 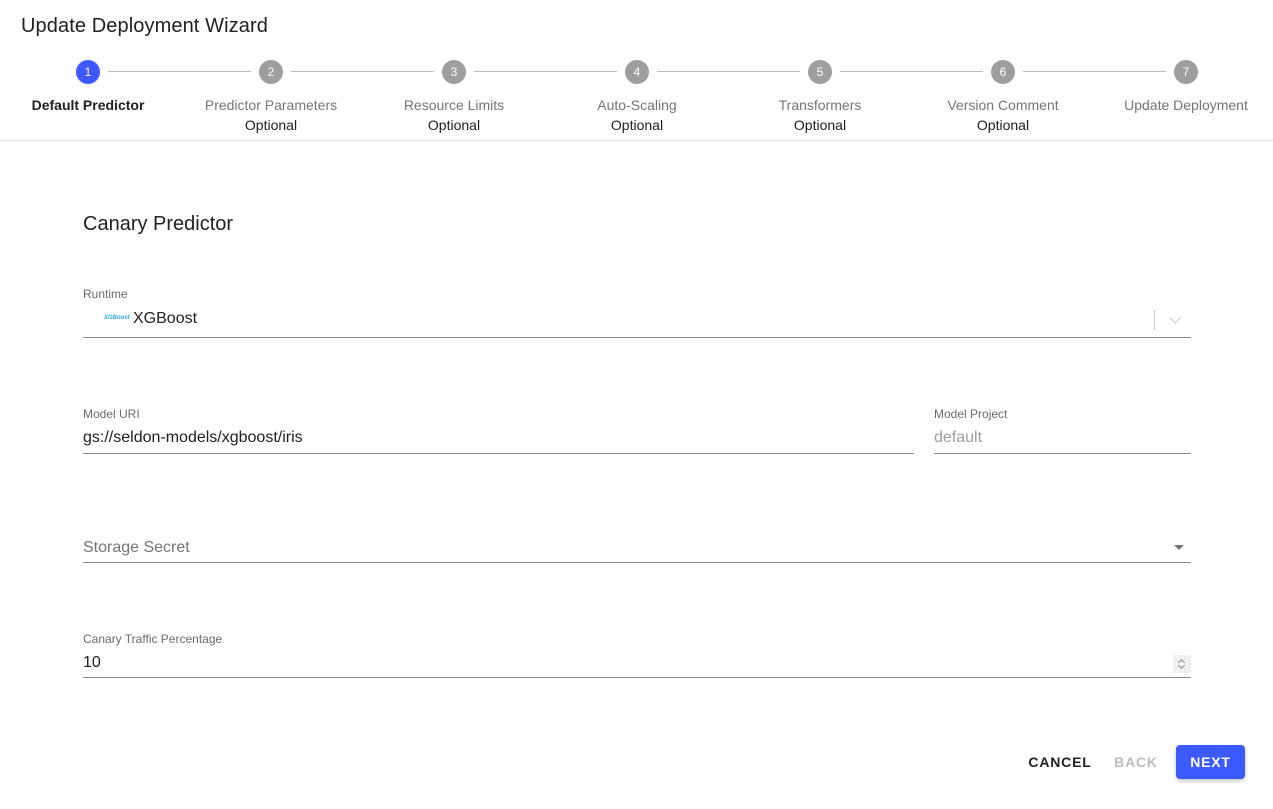 I want to click on model-uri-value: gs://seldon-models/xgboost/iris, so click(x=193, y=437).